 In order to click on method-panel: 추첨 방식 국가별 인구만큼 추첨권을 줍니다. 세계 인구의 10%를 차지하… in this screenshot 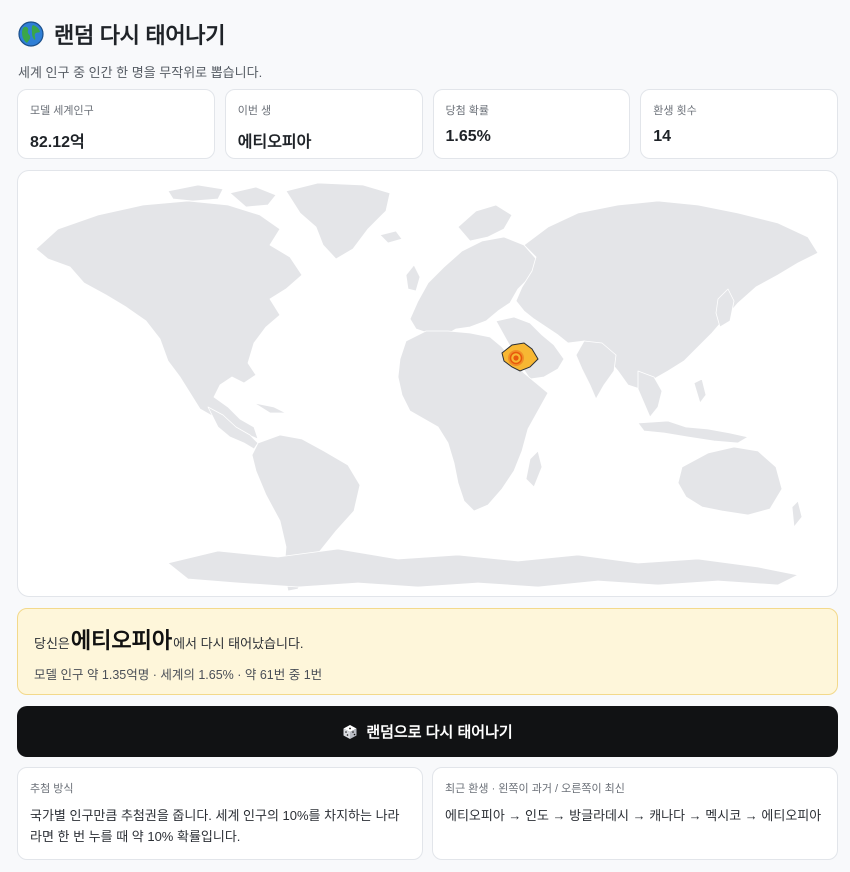, I will do `click(220, 813)`.